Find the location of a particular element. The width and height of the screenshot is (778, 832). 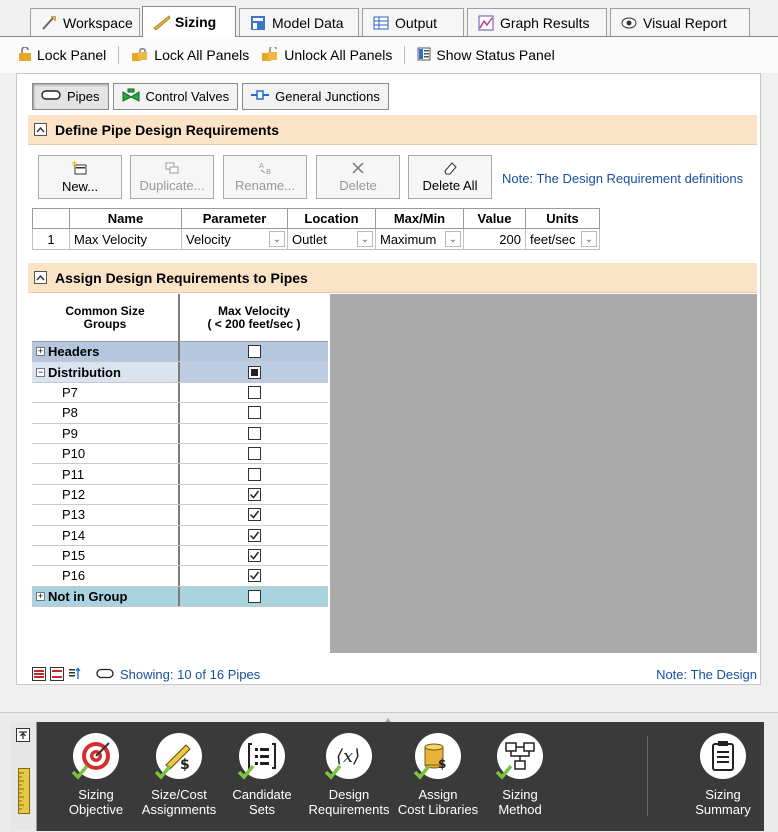

tab-model-data: Model Data is located at coordinates (299, 22).